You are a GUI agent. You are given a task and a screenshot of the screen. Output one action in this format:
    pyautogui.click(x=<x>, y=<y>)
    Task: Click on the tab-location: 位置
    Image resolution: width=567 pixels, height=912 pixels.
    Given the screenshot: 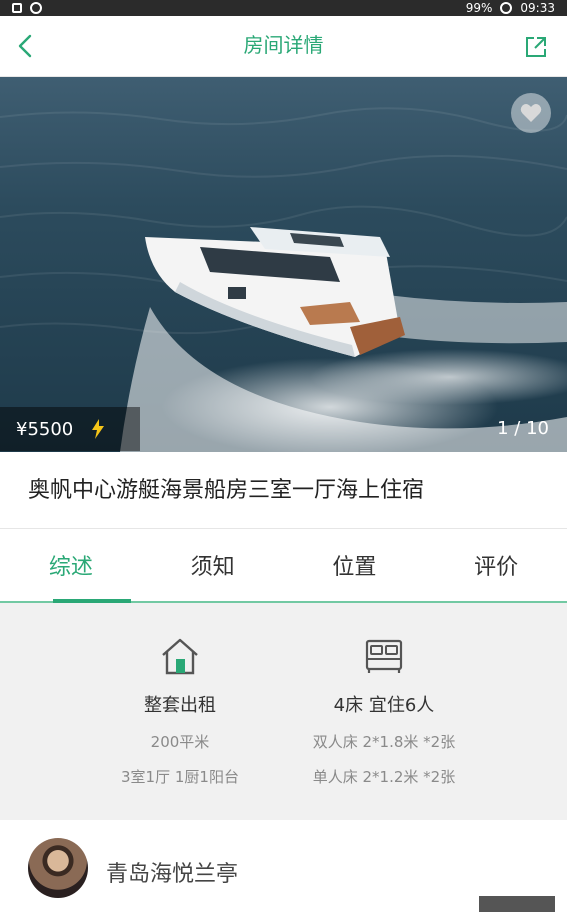 What is the action you would take?
    pyautogui.click(x=355, y=565)
    